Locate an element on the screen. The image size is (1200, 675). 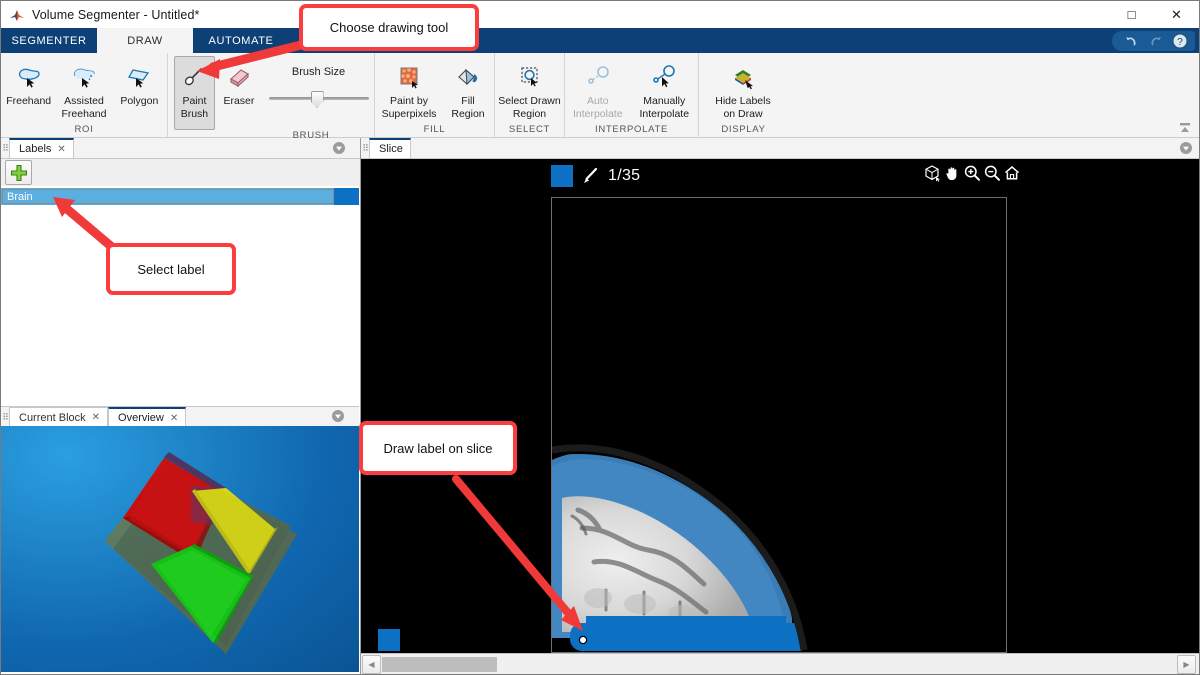
overview-3d-viewport is located at coordinates (180, 549).